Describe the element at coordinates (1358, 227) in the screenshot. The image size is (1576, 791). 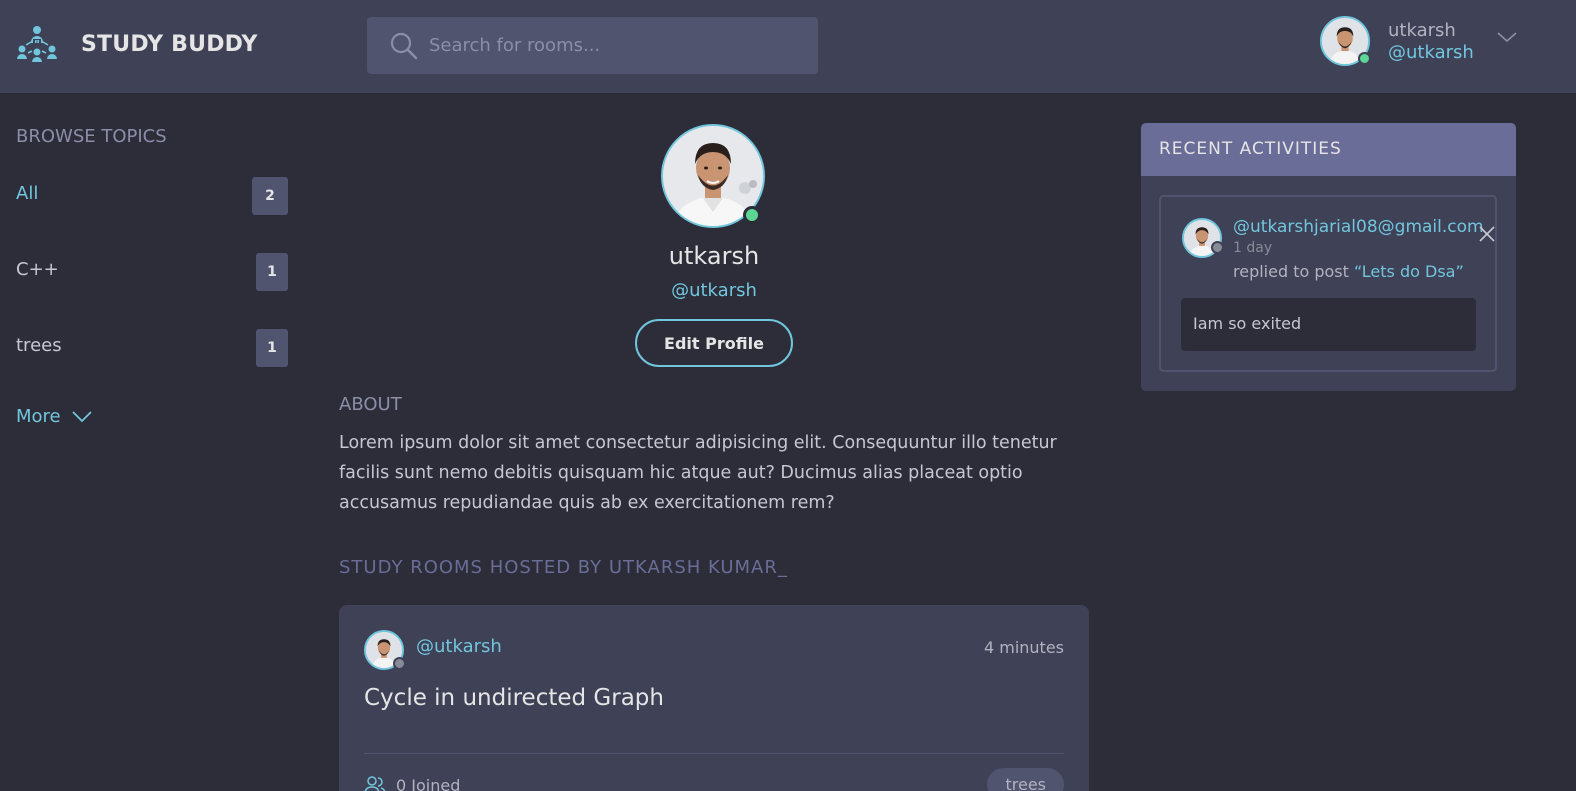
I see `activity-user-link: @utkarshjarial08@gmail.com` at that location.